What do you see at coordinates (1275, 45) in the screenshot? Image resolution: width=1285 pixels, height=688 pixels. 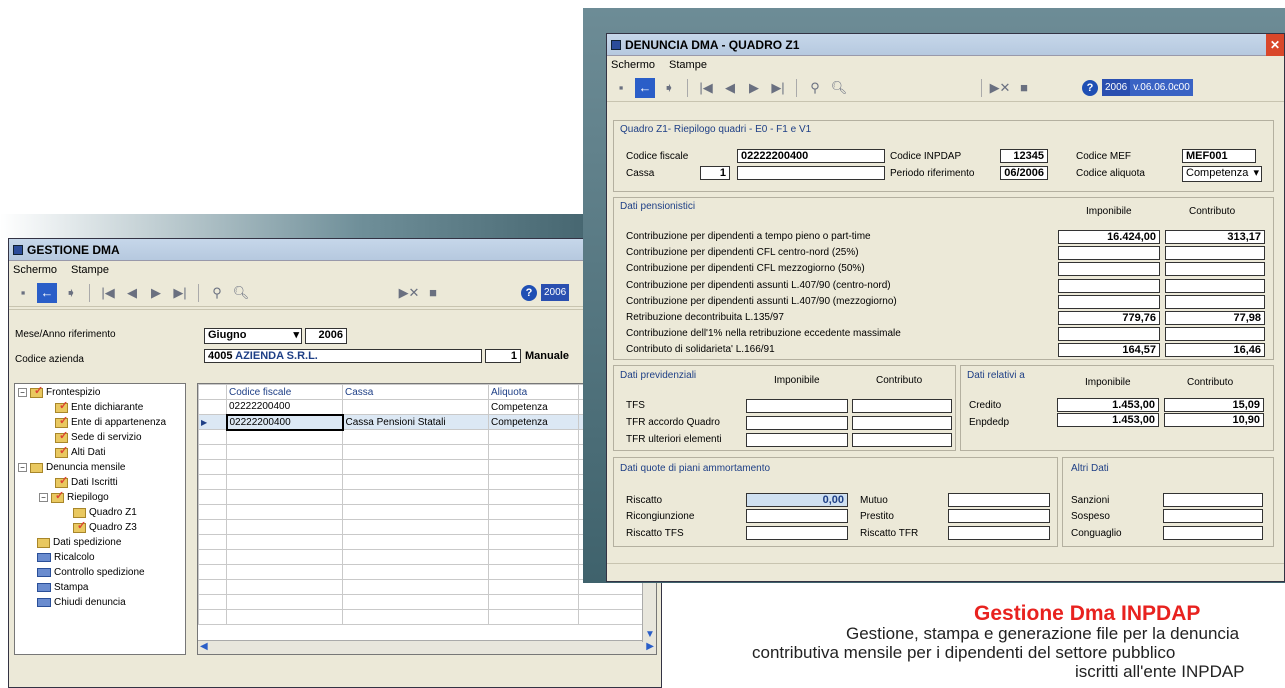 I see `close-icon: ✕` at bounding box center [1275, 45].